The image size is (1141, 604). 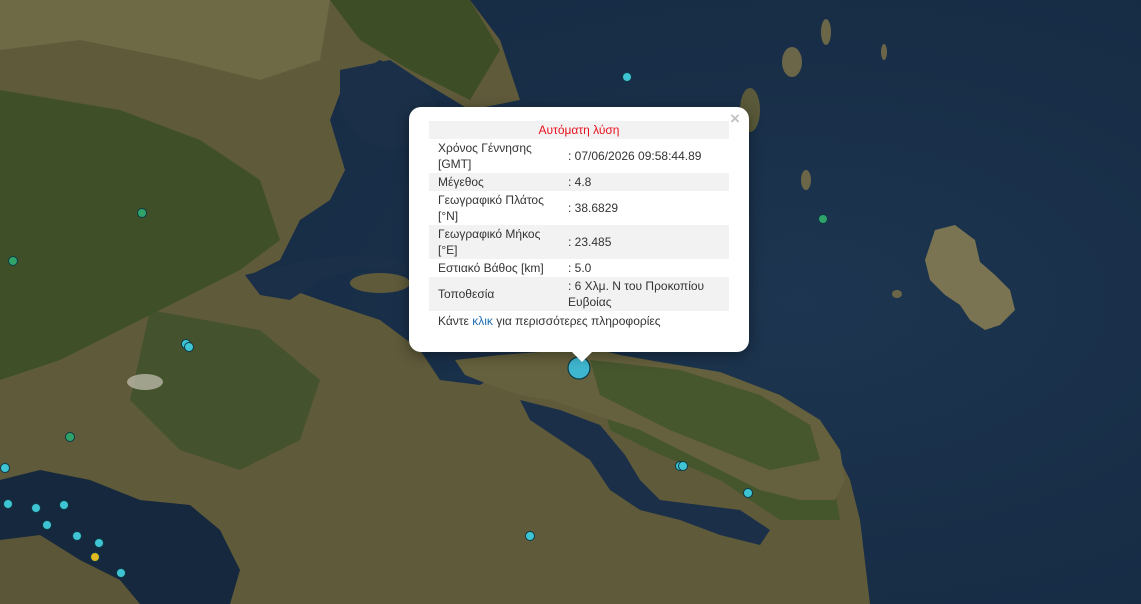 What do you see at coordinates (636, 294) in the screenshot?
I see `row-value: : 6 Χλμ. Ν του Προκοπίου Ευβοίας` at bounding box center [636, 294].